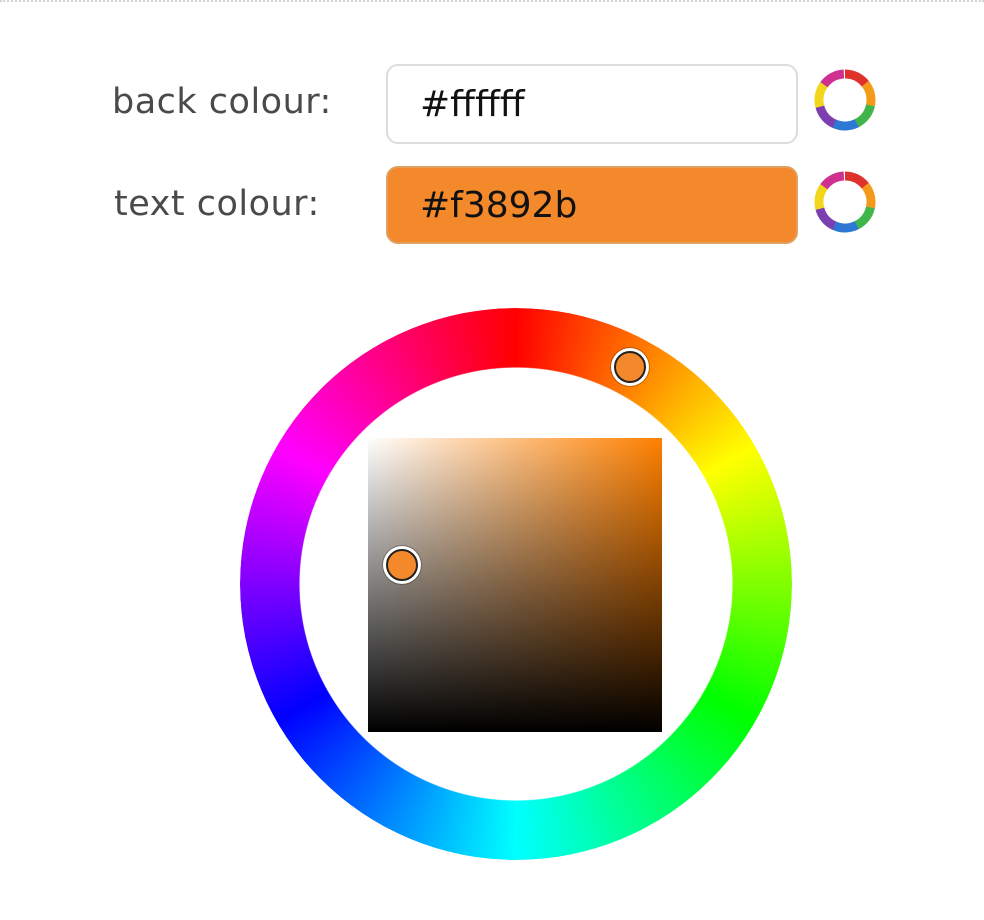 The image size is (984, 920). Describe the element at coordinates (592, 205) in the screenshot. I see `text-colour-input` at that location.